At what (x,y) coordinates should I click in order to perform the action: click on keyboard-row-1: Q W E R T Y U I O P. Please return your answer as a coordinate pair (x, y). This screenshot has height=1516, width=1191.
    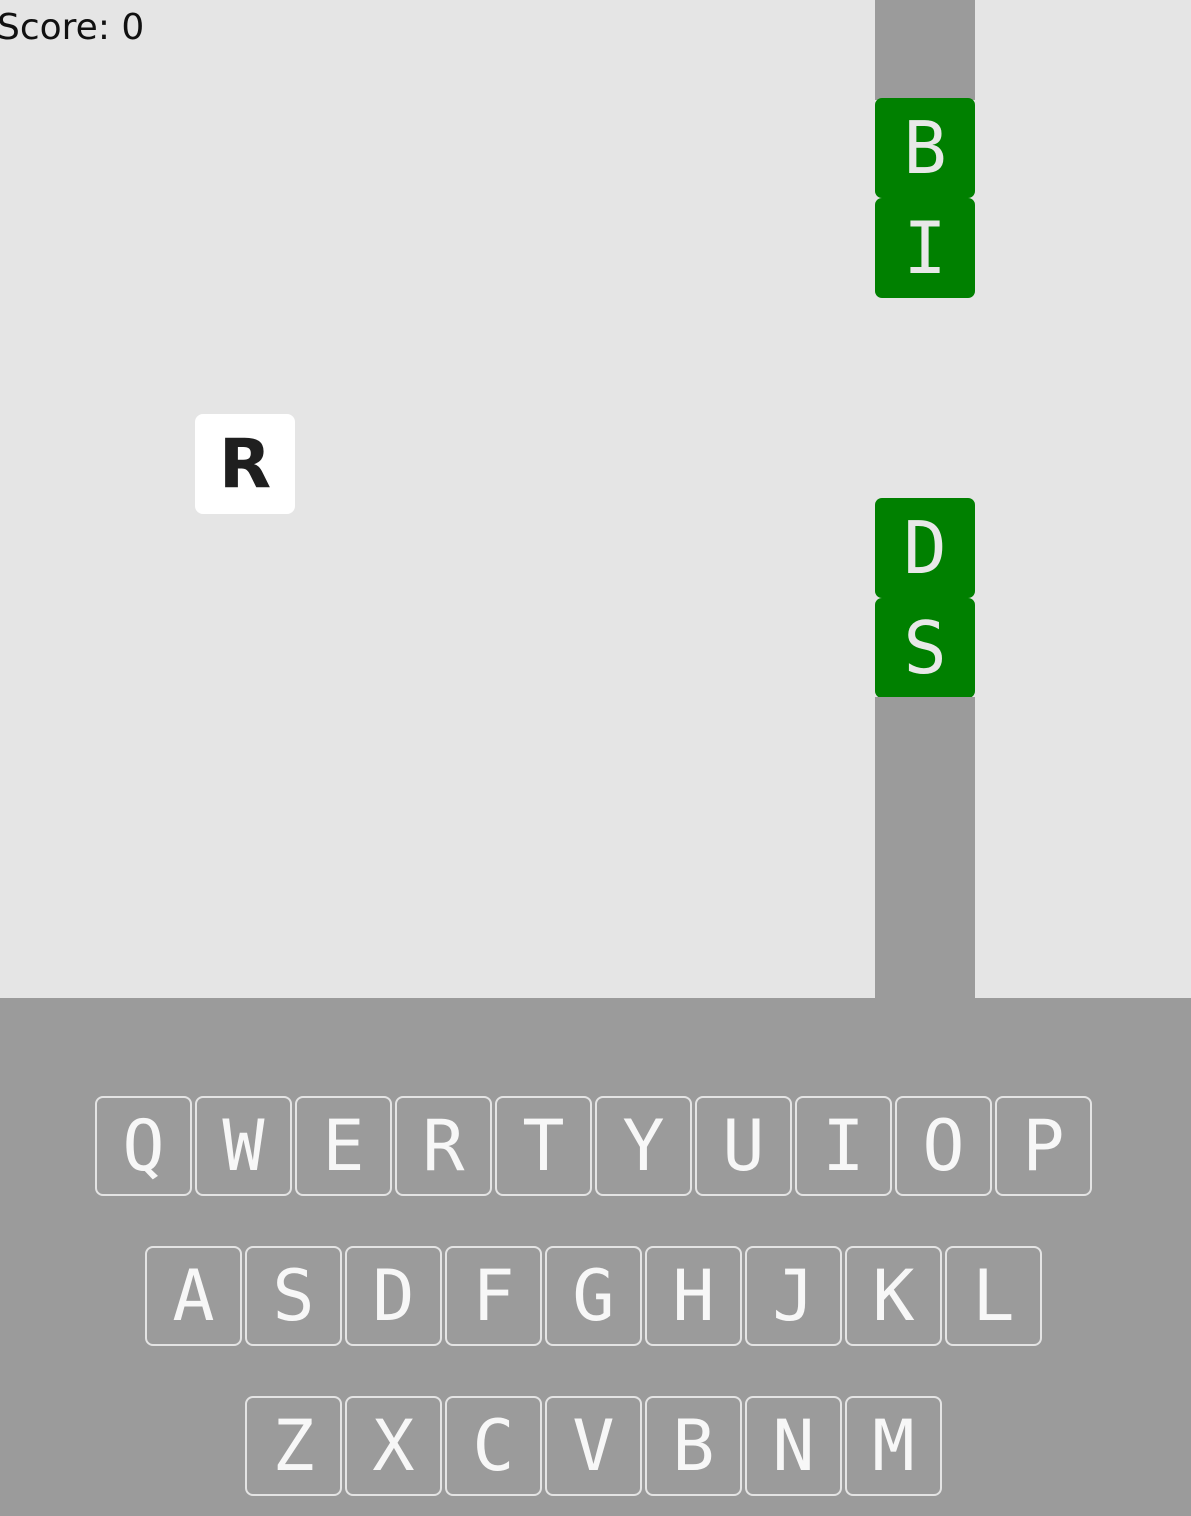
    Looking at the image, I should click on (595, 1147).